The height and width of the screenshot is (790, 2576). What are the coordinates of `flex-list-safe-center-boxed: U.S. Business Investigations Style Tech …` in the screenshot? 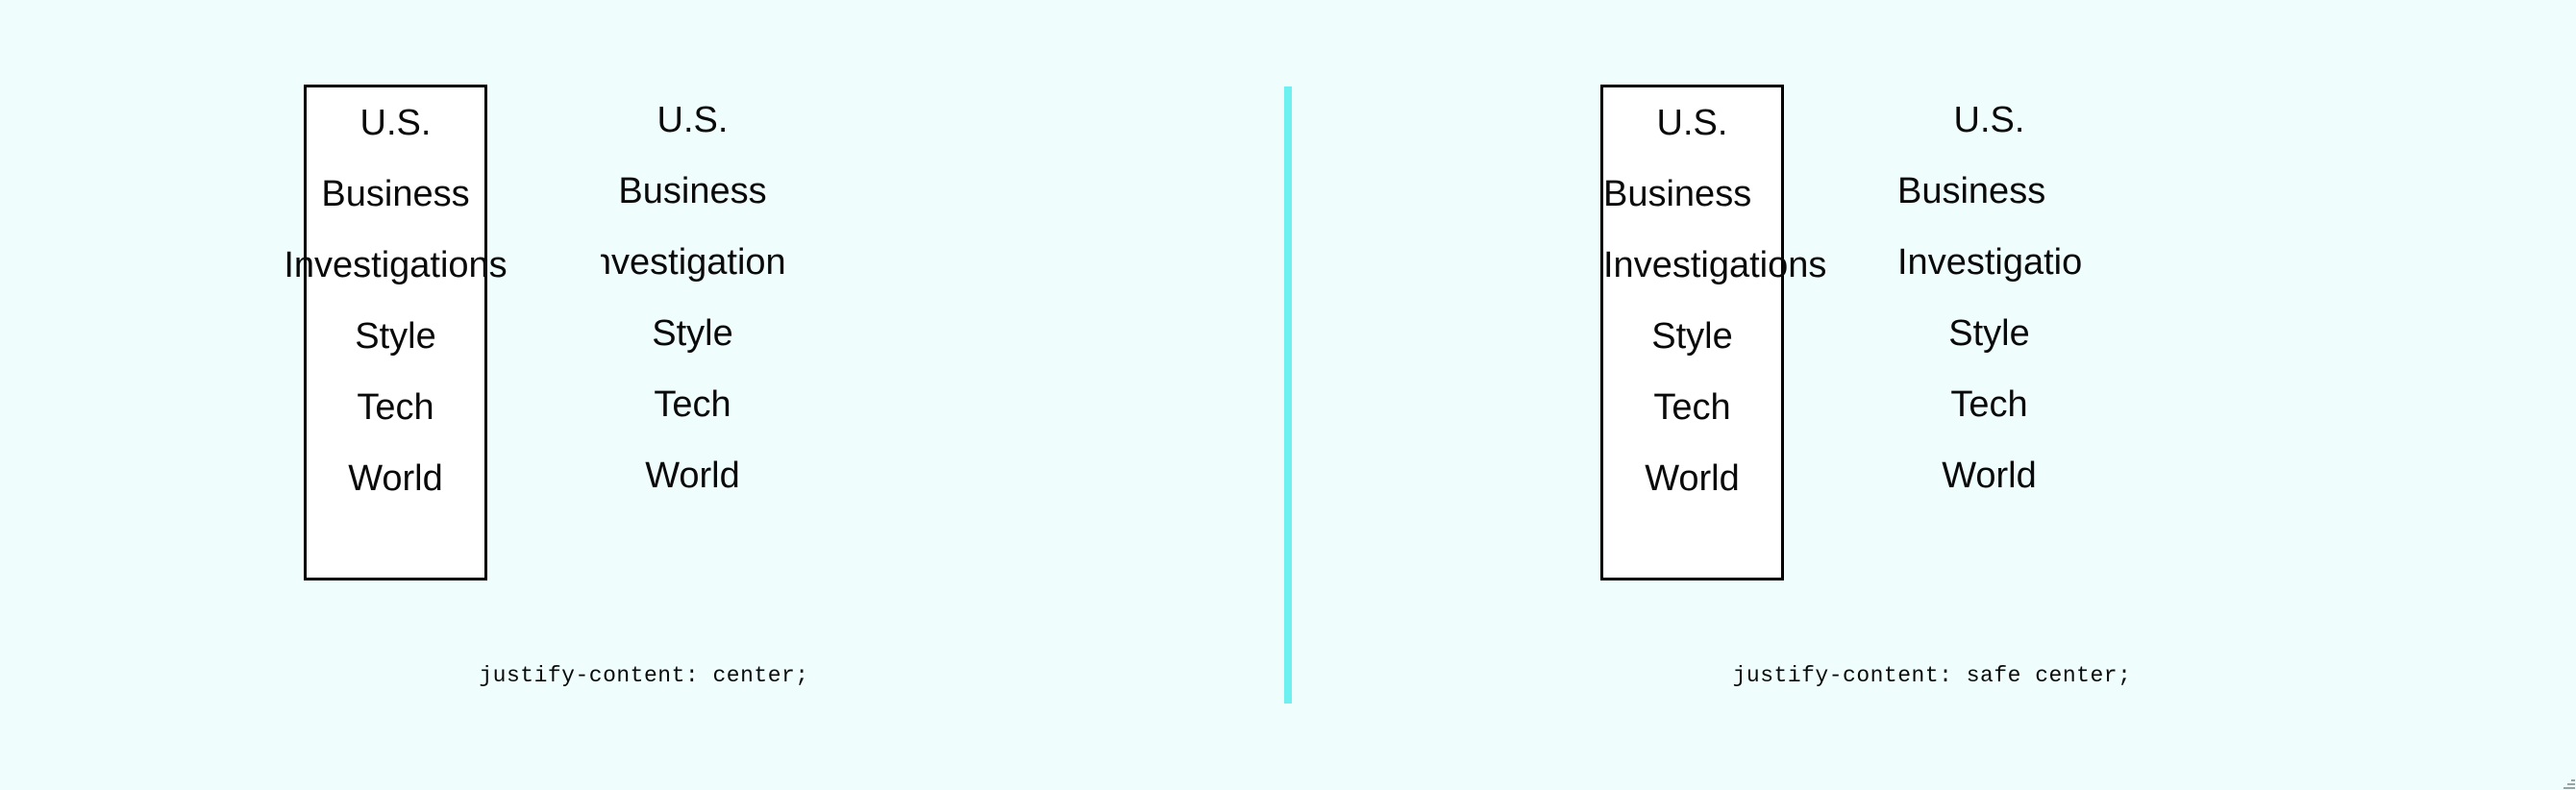 It's located at (1714, 332).